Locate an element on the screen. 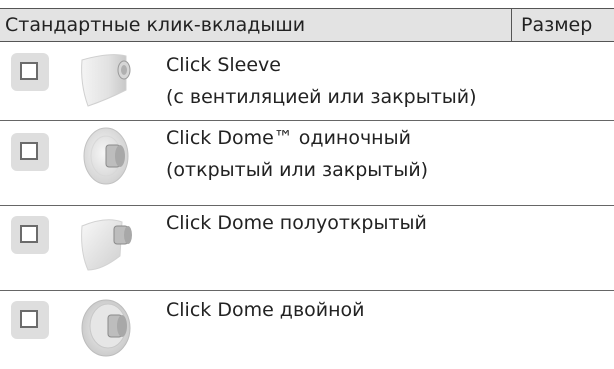 The image size is (614, 369). row-label-line1: Click Dome полуоткрытый is located at coordinates (296, 223).